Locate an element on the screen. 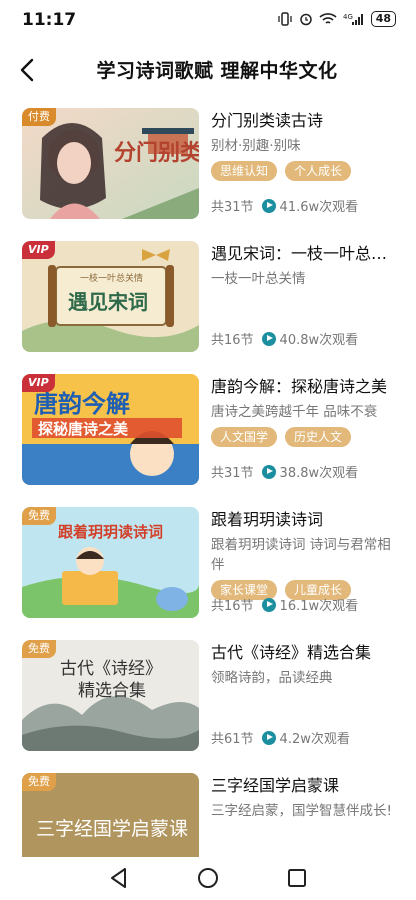 The height and width of the screenshot is (900, 416). status-icons: 4G 48 is located at coordinates (336, 19).